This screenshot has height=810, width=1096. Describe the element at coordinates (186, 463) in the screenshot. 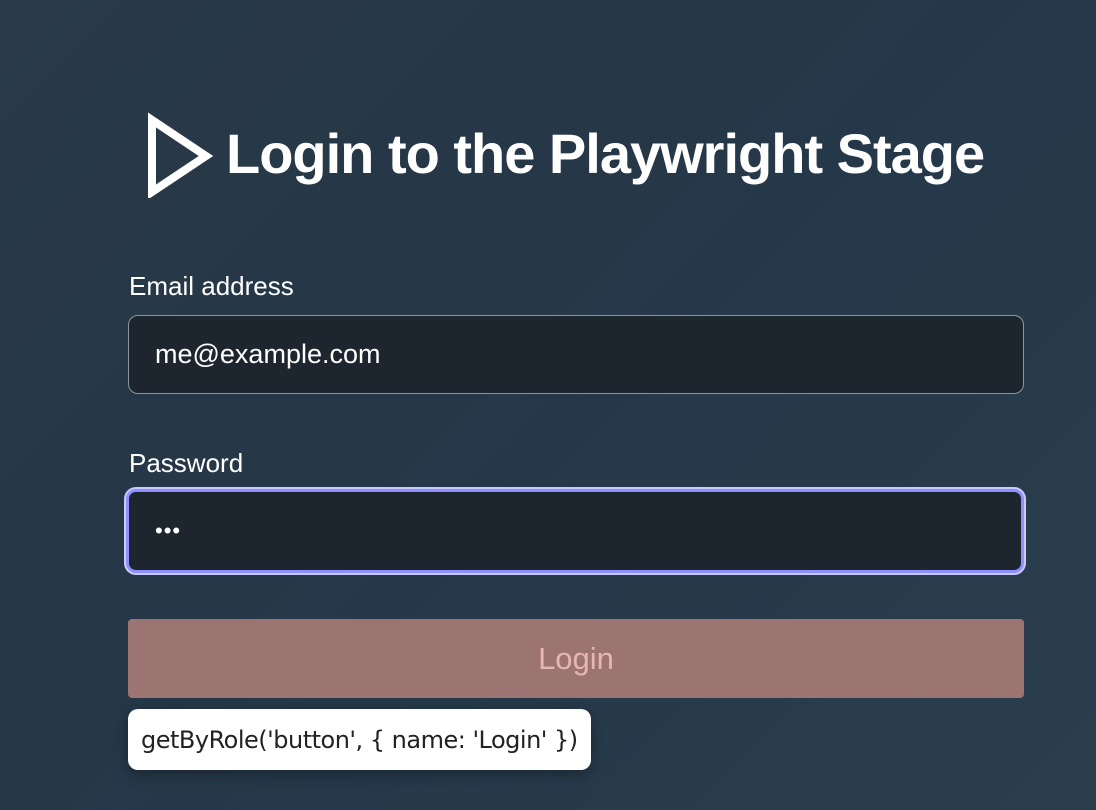

I see `password-label: Password` at that location.